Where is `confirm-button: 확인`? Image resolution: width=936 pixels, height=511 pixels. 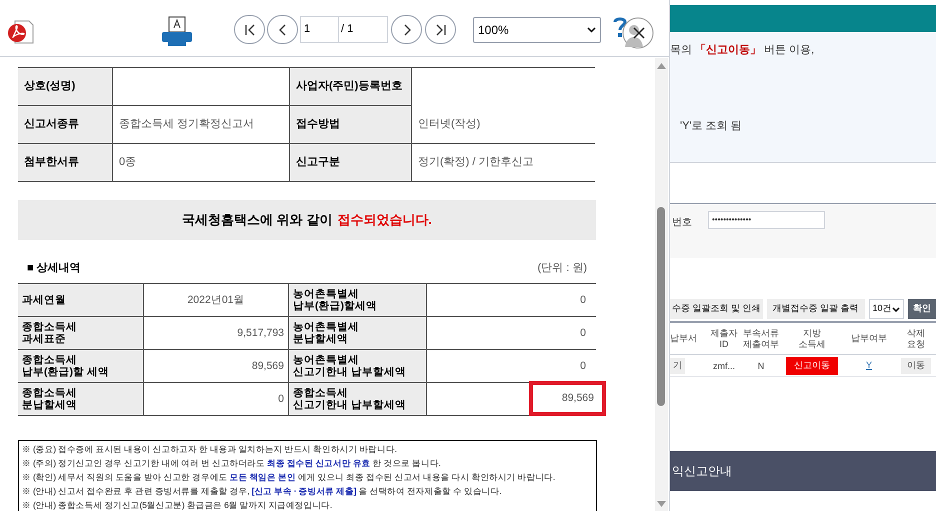 confirm-button: 확인 is located at coordinates (922, 309).